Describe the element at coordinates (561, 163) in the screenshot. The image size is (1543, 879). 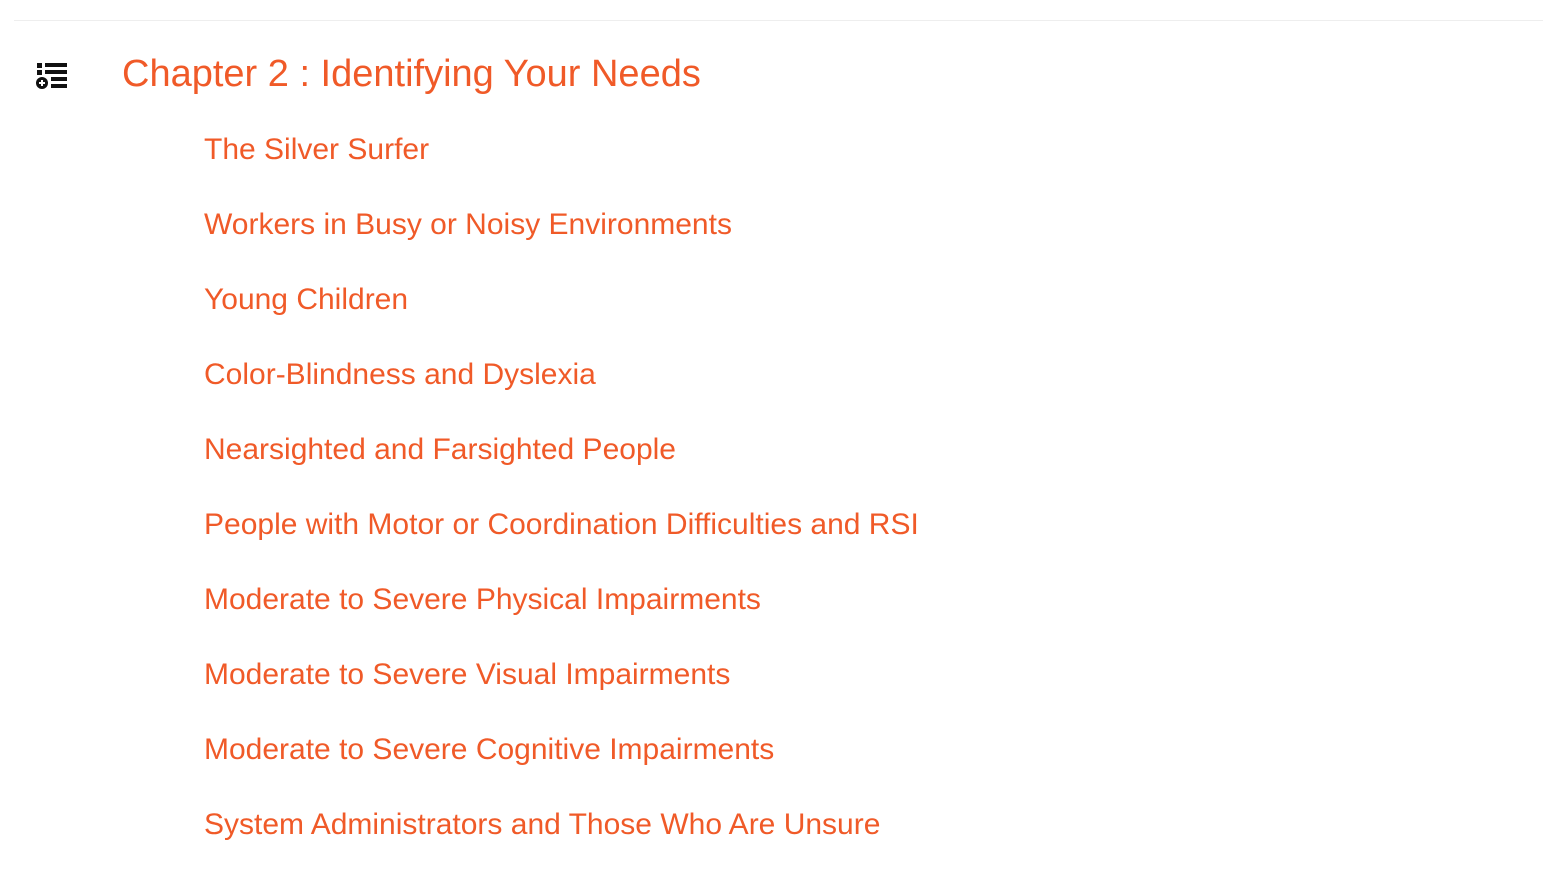
I see `list-item: The Silver Surfer` at that location.